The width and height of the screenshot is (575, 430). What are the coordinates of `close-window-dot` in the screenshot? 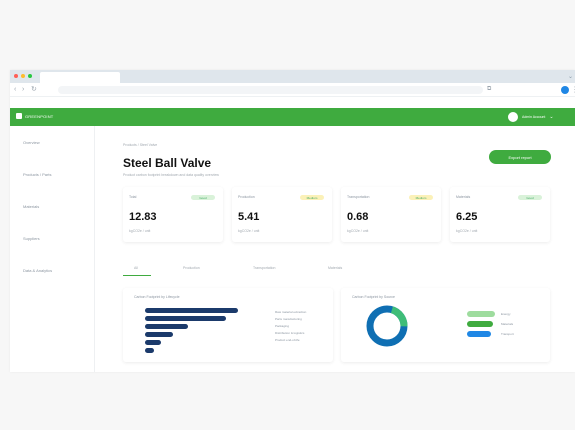 It's located at (16, 76).